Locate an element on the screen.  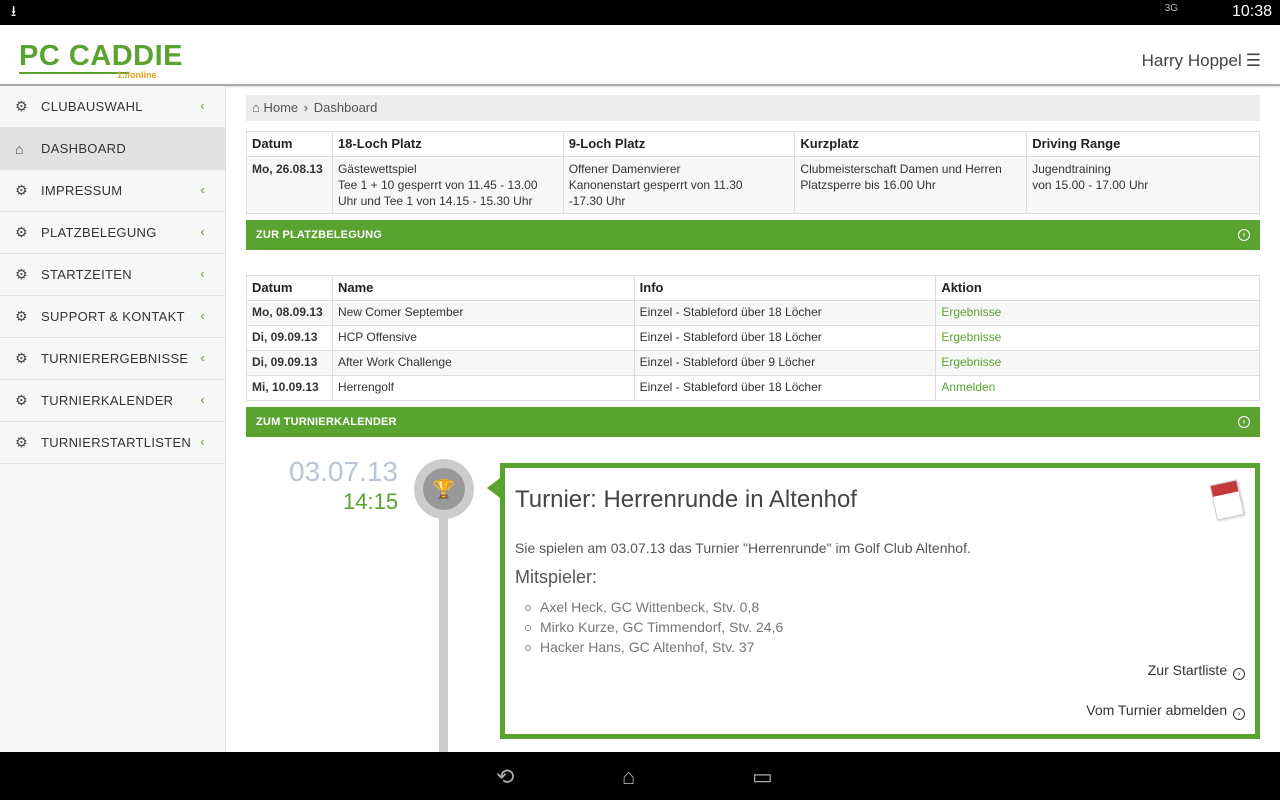
list-item: Mirko Kurze, GC Timmendorf, Stv. 24,6 is located at coordinates (654, 627).